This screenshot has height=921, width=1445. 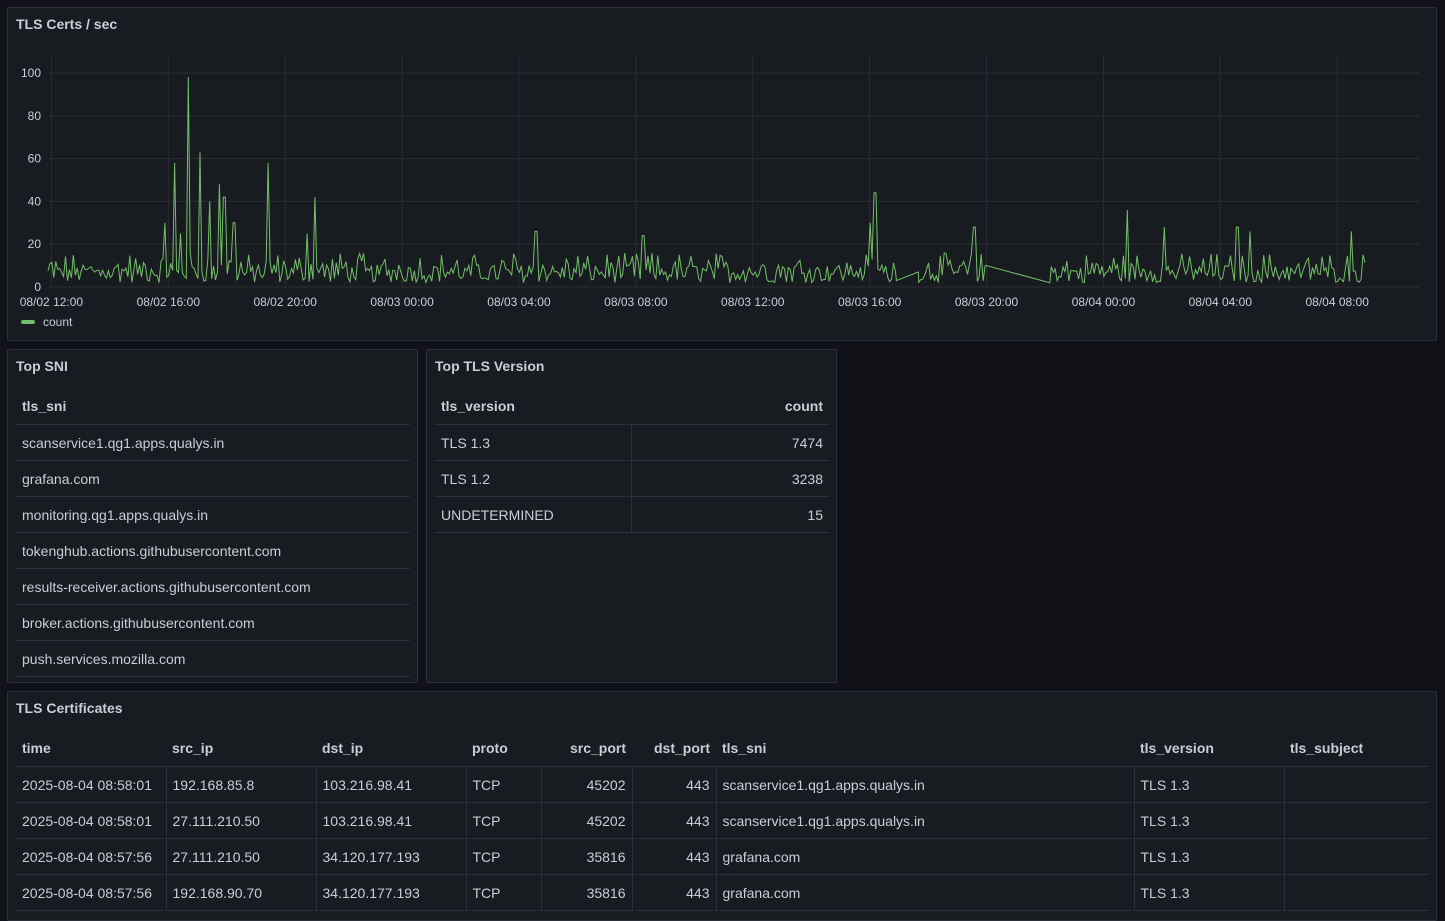 I want to click on table-row: scanservice1.qg1.apps.qualys.in, so click(x=213, y=442).